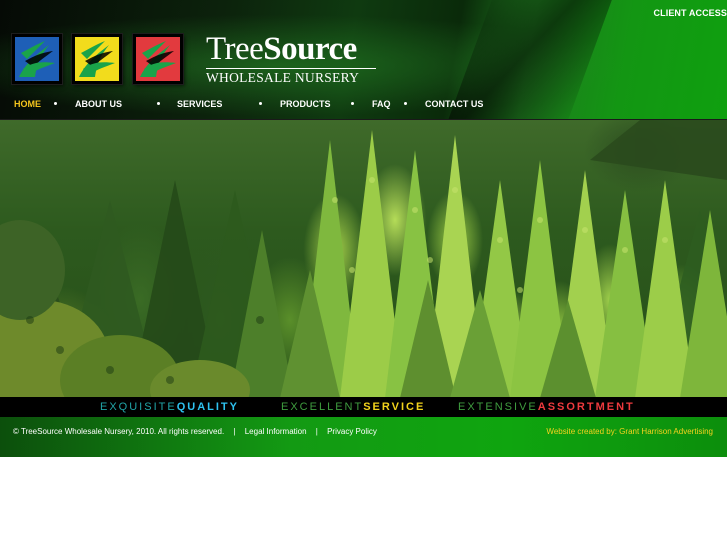  I want to click on leaf-tile-yellow-icon, so click(97, 59).